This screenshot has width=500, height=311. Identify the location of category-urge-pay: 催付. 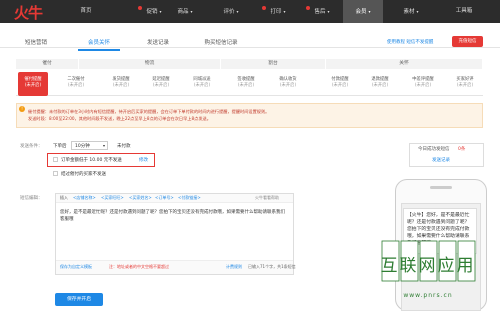
(47, 64).